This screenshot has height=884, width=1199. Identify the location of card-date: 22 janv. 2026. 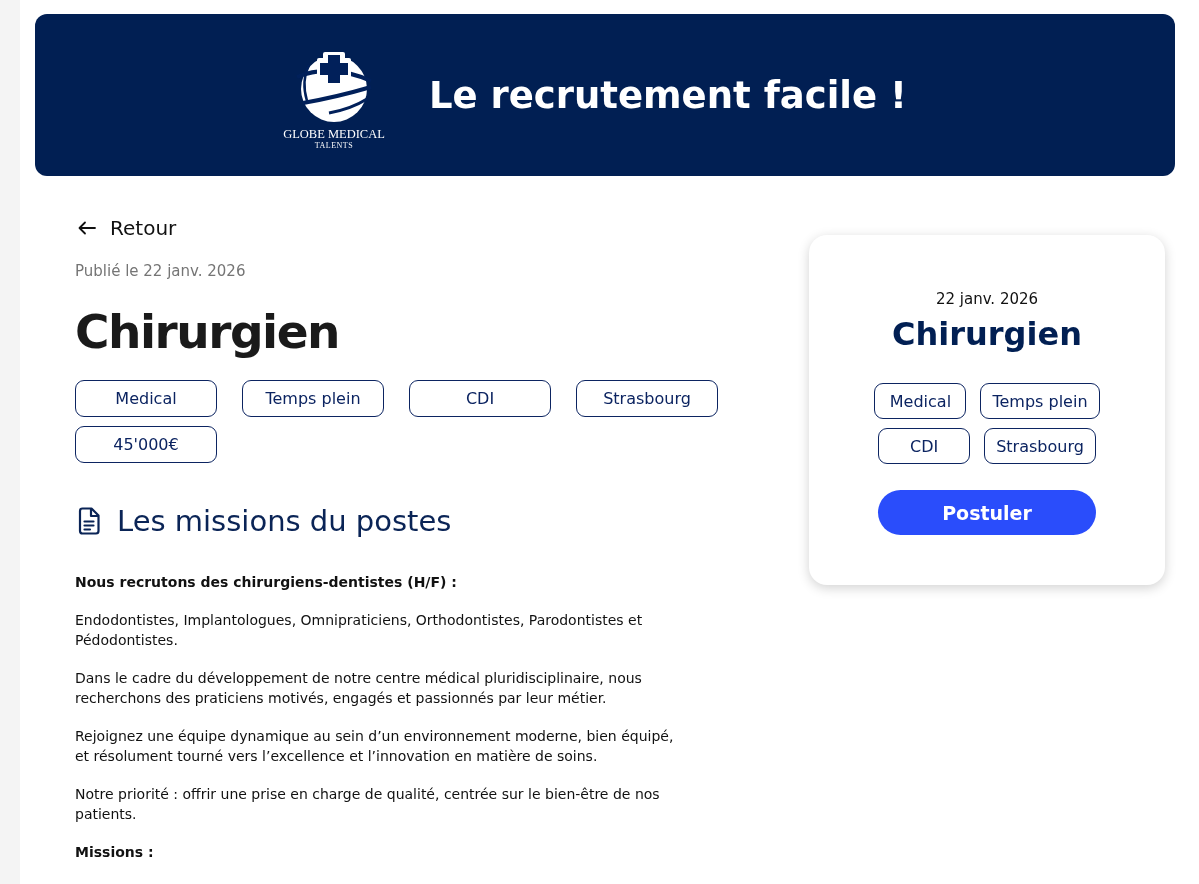
(987, 299).